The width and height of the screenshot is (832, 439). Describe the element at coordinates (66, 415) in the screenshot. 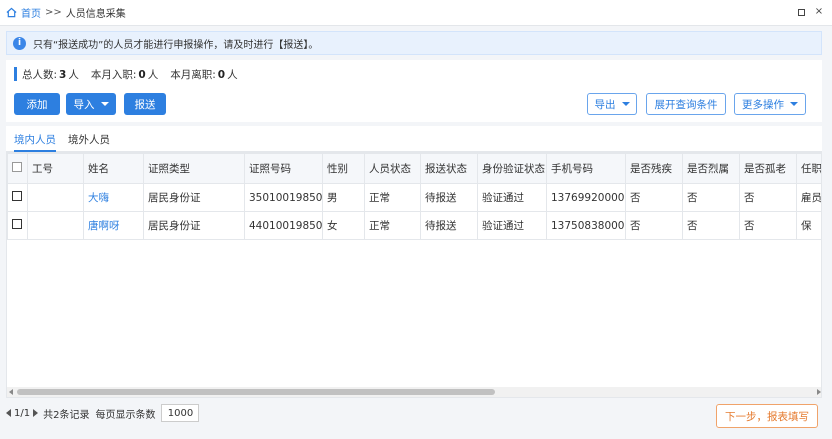

I see `record-count: 共2条记录` at that location.